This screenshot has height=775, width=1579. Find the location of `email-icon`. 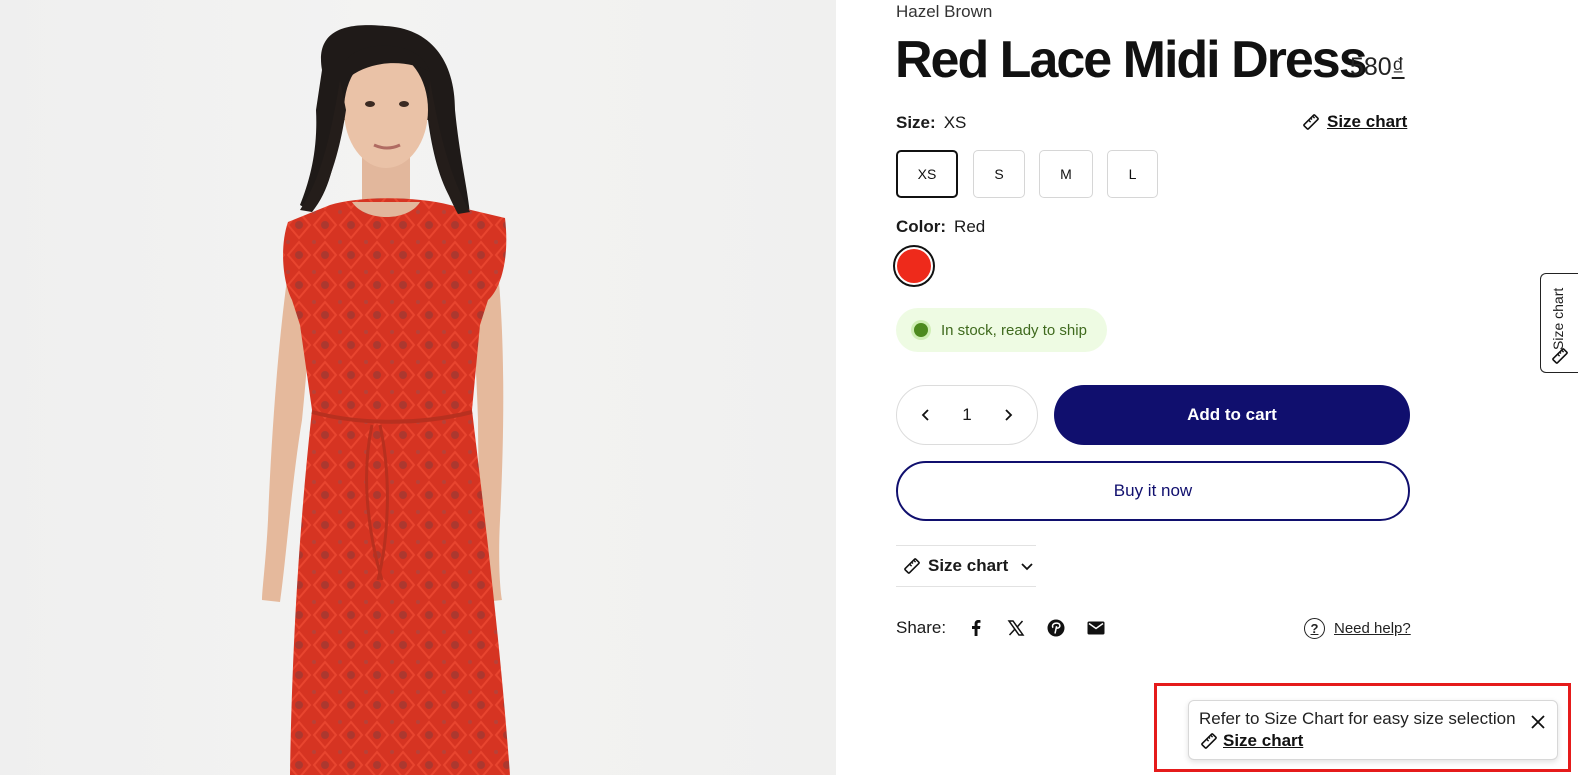

email-icon is located at coordinates (1096, 628).